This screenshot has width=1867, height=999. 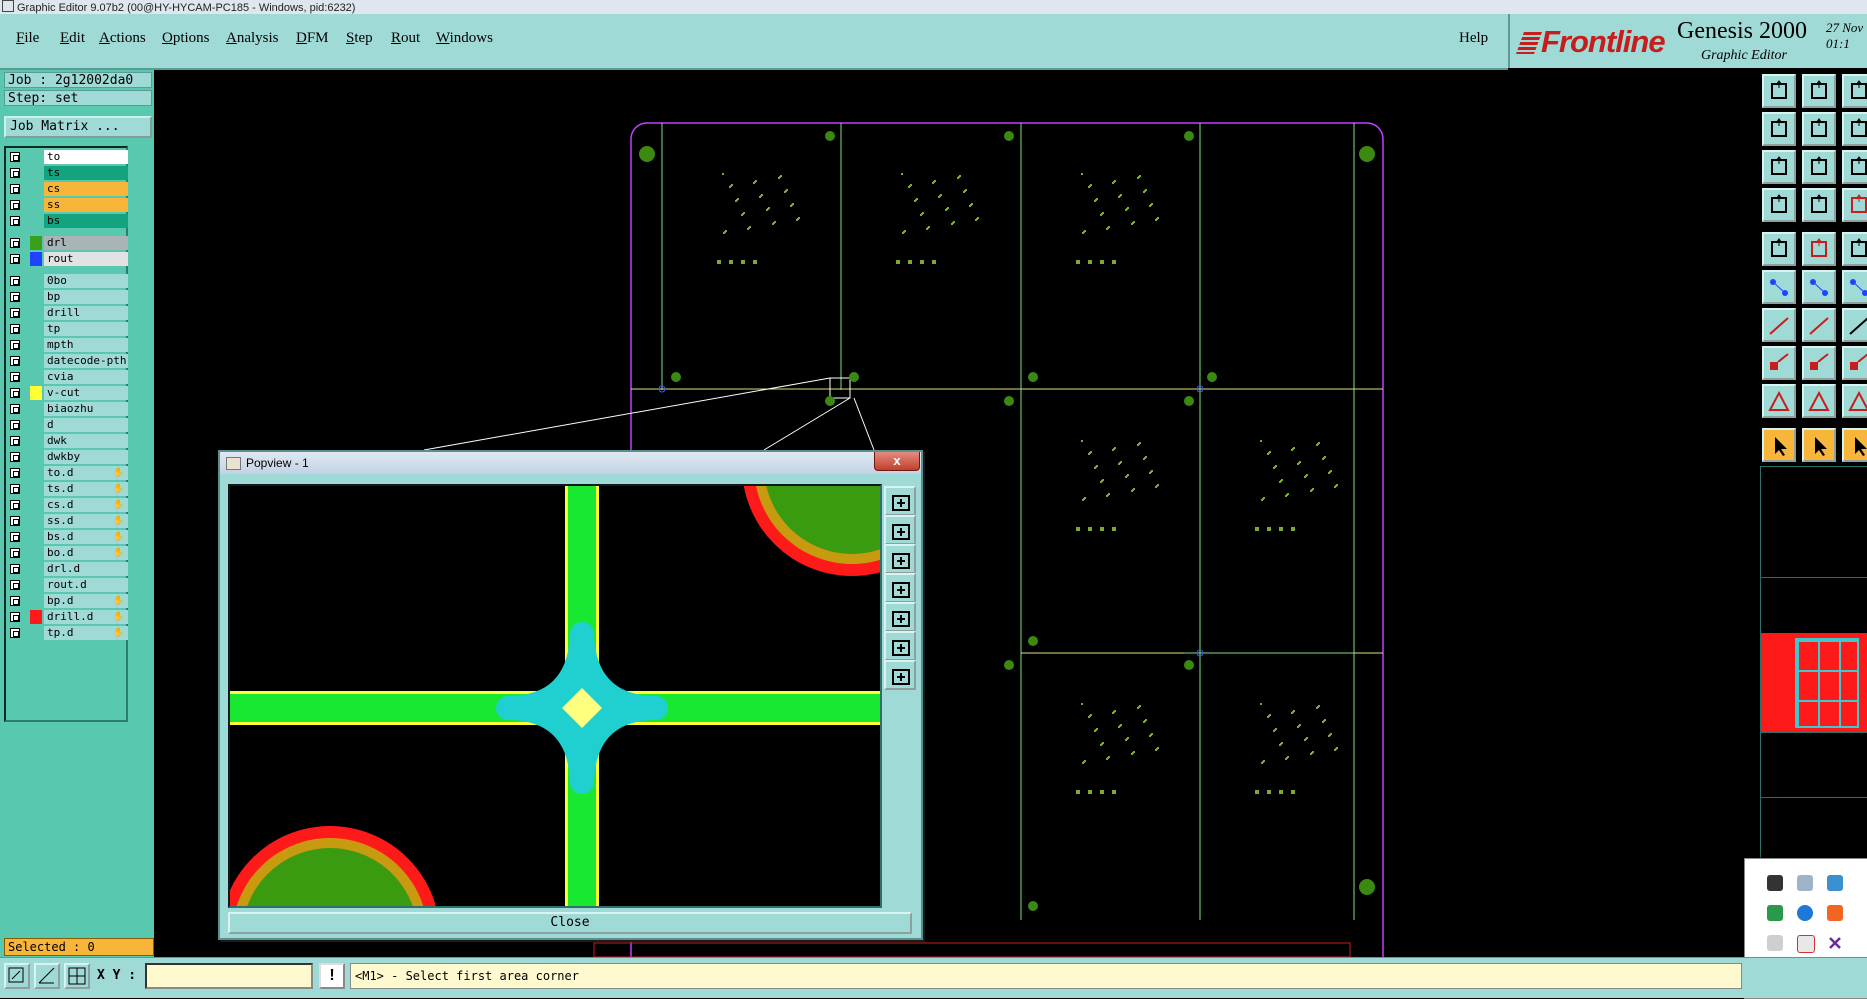 I want to click on tray-volume-icon, so click(x=1775, y=943).